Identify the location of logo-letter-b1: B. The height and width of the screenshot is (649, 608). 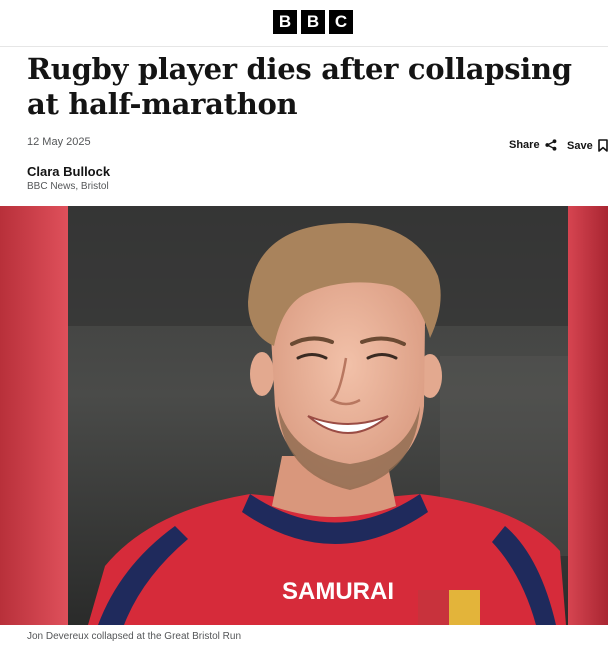
(285, 22).